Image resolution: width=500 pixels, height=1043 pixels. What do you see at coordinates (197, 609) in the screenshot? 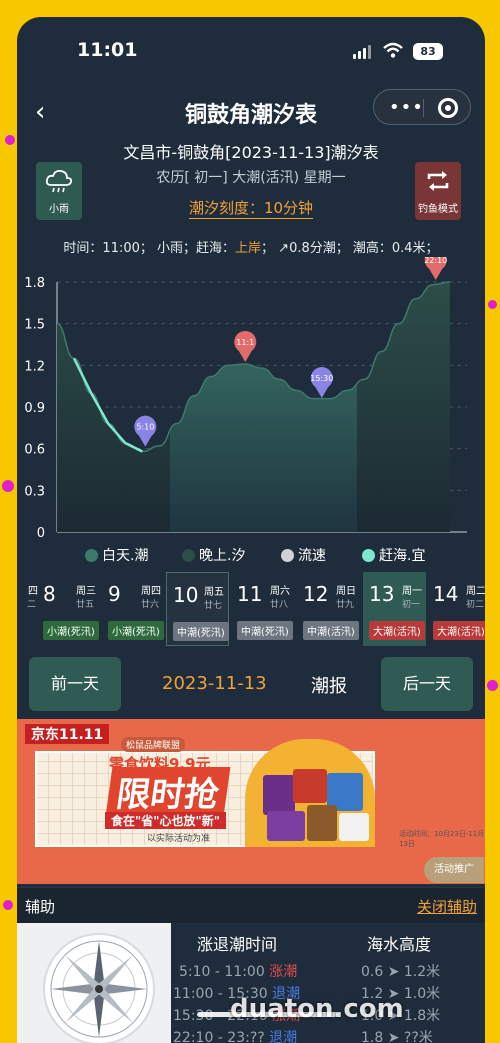
I see `day-item: 10 周五 廿七 中潮(死汛)` at bounding box center [197, 609].